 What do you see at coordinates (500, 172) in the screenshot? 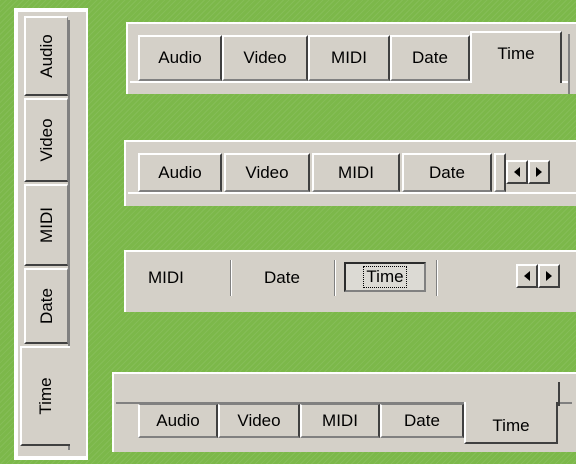
I see `tab-partial` at bounding box center [500, 172].